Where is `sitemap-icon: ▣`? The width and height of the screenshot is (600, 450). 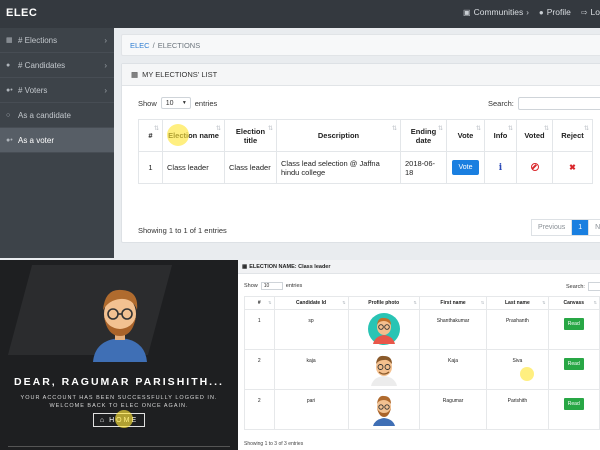 sitemap-icon: ▣ is located at coordinates (467, 12).